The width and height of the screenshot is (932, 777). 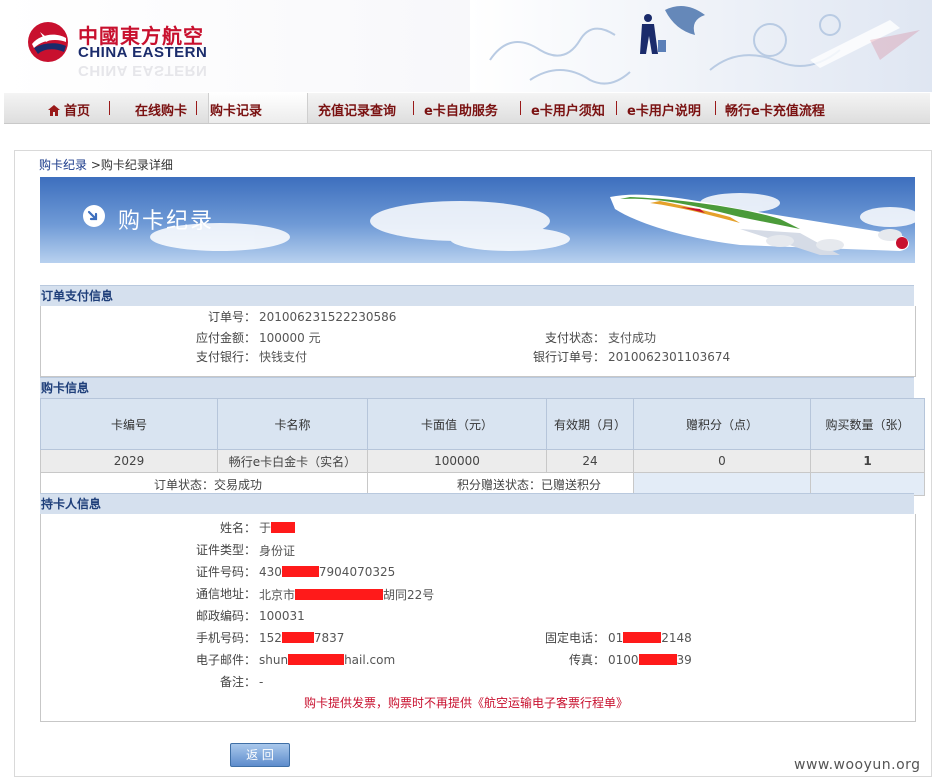 I want to click on invoice-notice: 购卡提供发票，购票时不再提供《航空运输电子客票行程单》, so click(x=465, y=703).